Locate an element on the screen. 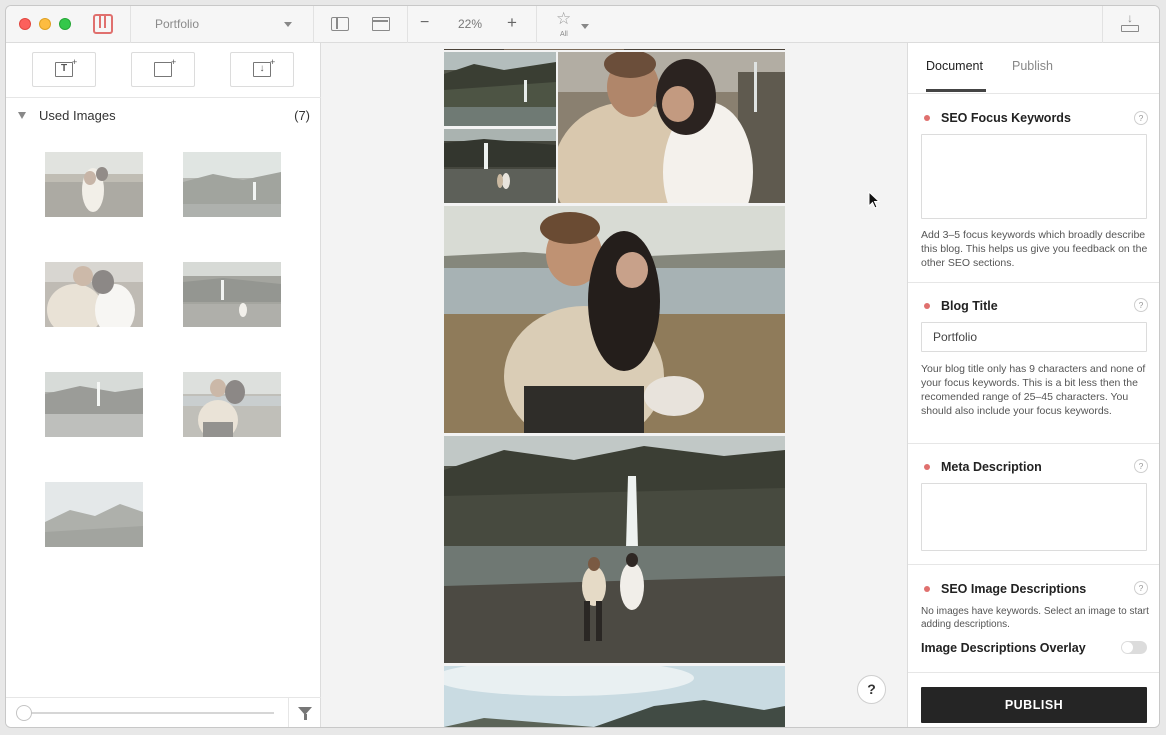 Image resolution: width=1166 pixels, height=735 pixels. document-name: Portfolio is located at coordinates (177, 24).